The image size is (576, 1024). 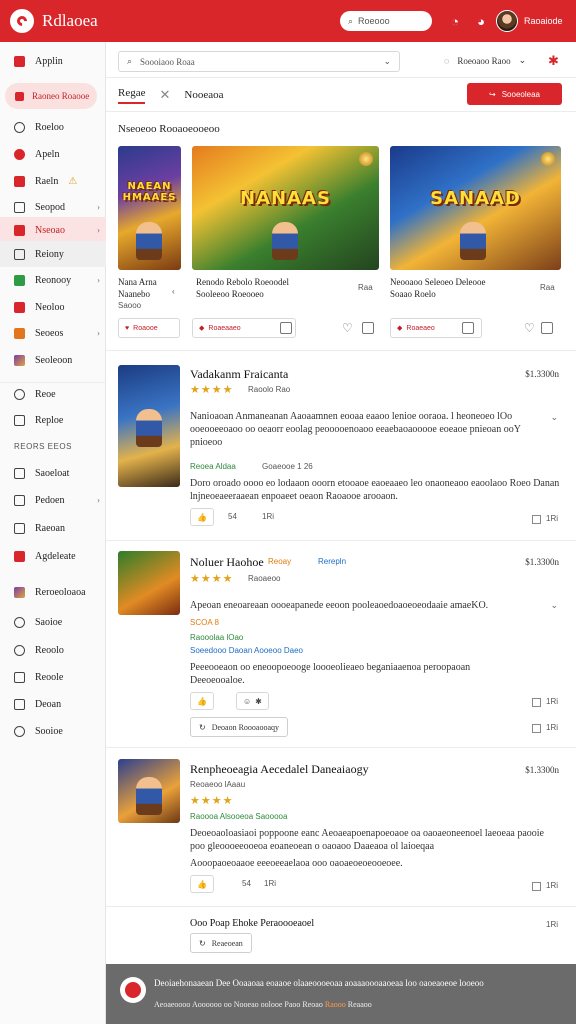 I want to click on review-title-tag: Rerepln, so click(x=332, y=561).